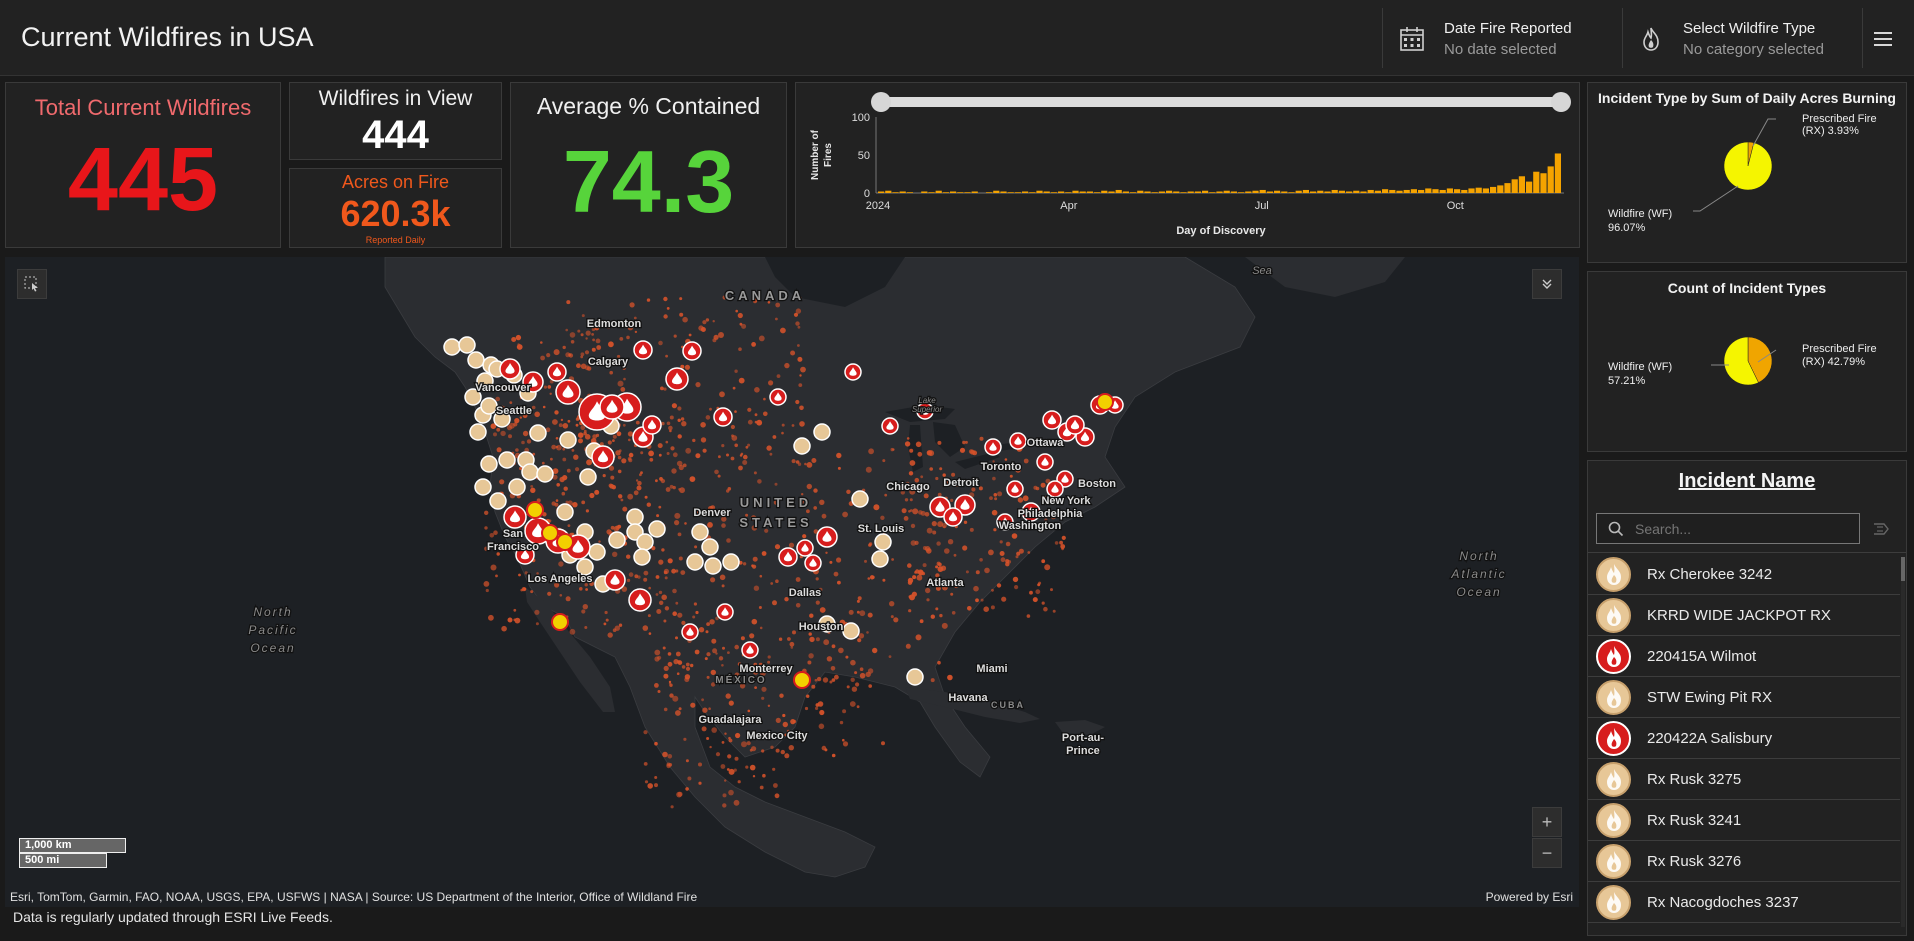 The width and height of the screenshot is (1914, 941). What do you see at coordinates (1903, 569) in the screenshot?
I see `list-scrollbar-thumb` at bounding box center [1903, 569].